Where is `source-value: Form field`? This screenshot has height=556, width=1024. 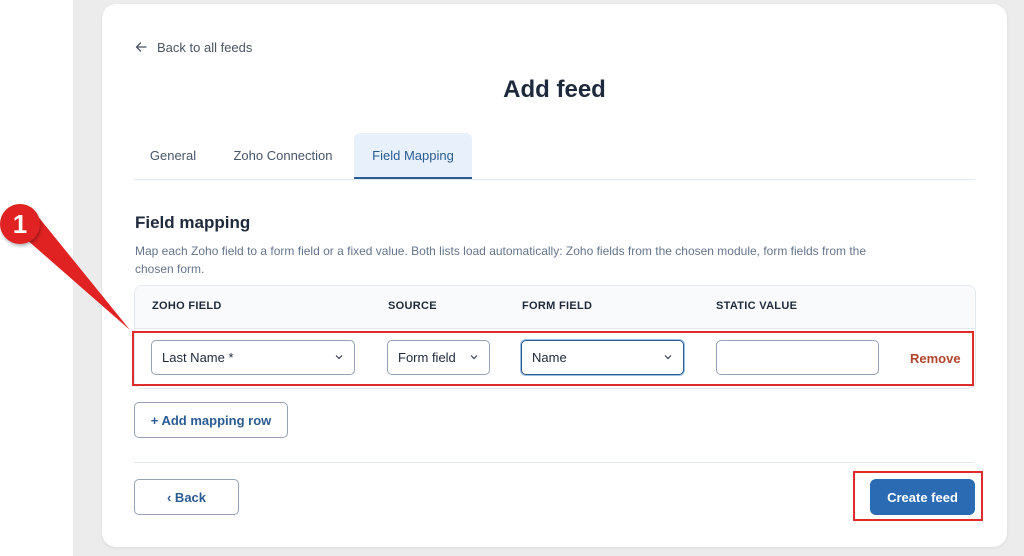
source-value: Form field is located at coordinates (427, 357).